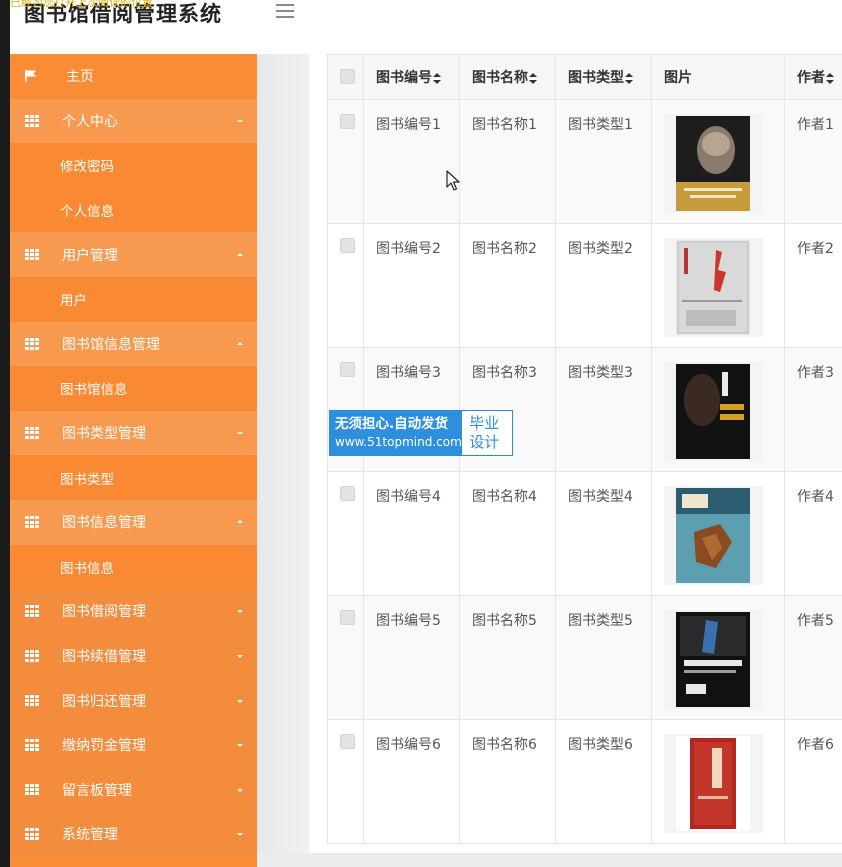  I want to click on menu-toggle-icon, so click(286, 12).